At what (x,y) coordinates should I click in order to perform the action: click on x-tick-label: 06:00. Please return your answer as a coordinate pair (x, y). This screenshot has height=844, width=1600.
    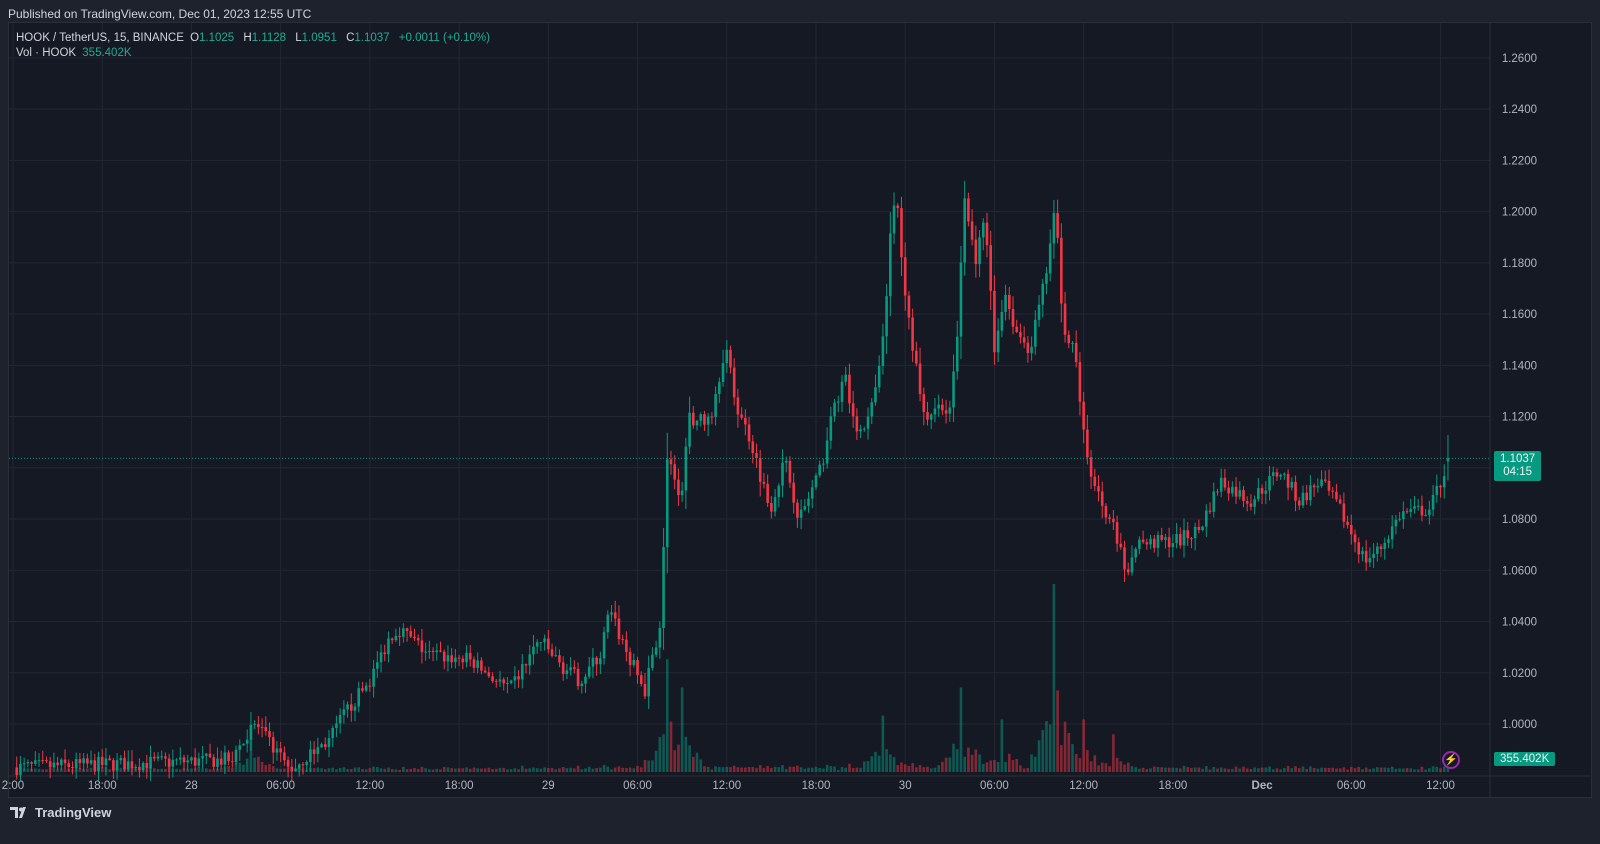
    Looking at the image, I should click on (994, 786).